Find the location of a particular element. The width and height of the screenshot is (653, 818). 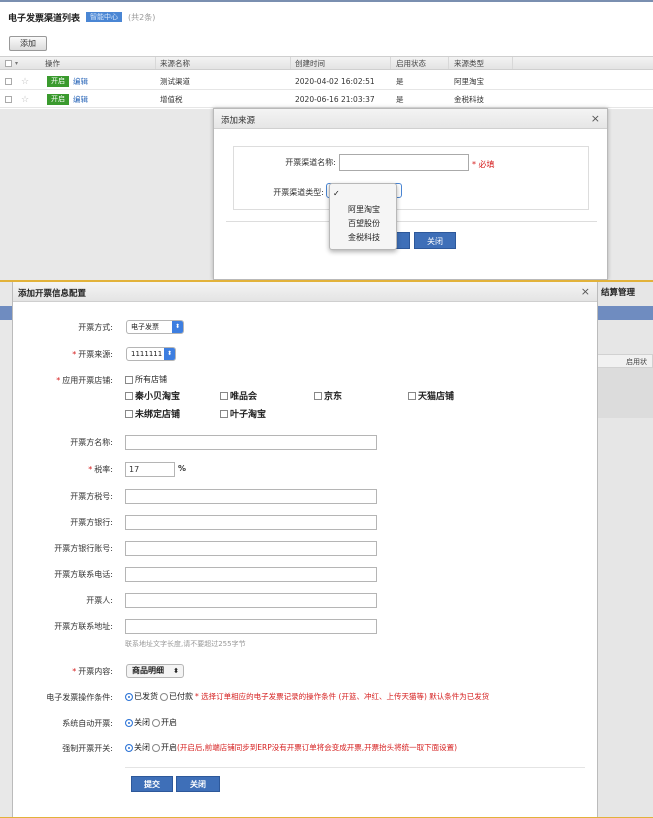

column-header-type: 来源类型 is located at coordinates (469, 63).